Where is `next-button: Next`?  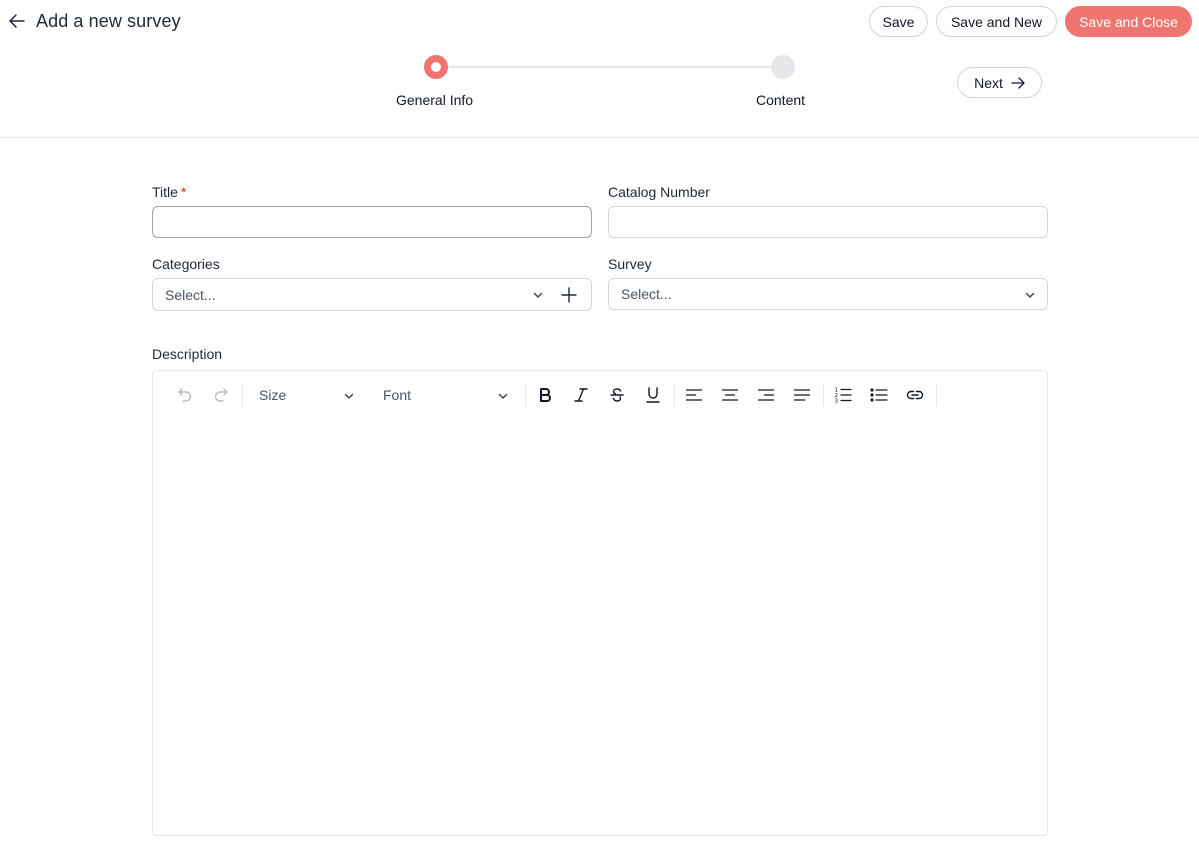 next-button: Next is located at coordinates (999, 82).